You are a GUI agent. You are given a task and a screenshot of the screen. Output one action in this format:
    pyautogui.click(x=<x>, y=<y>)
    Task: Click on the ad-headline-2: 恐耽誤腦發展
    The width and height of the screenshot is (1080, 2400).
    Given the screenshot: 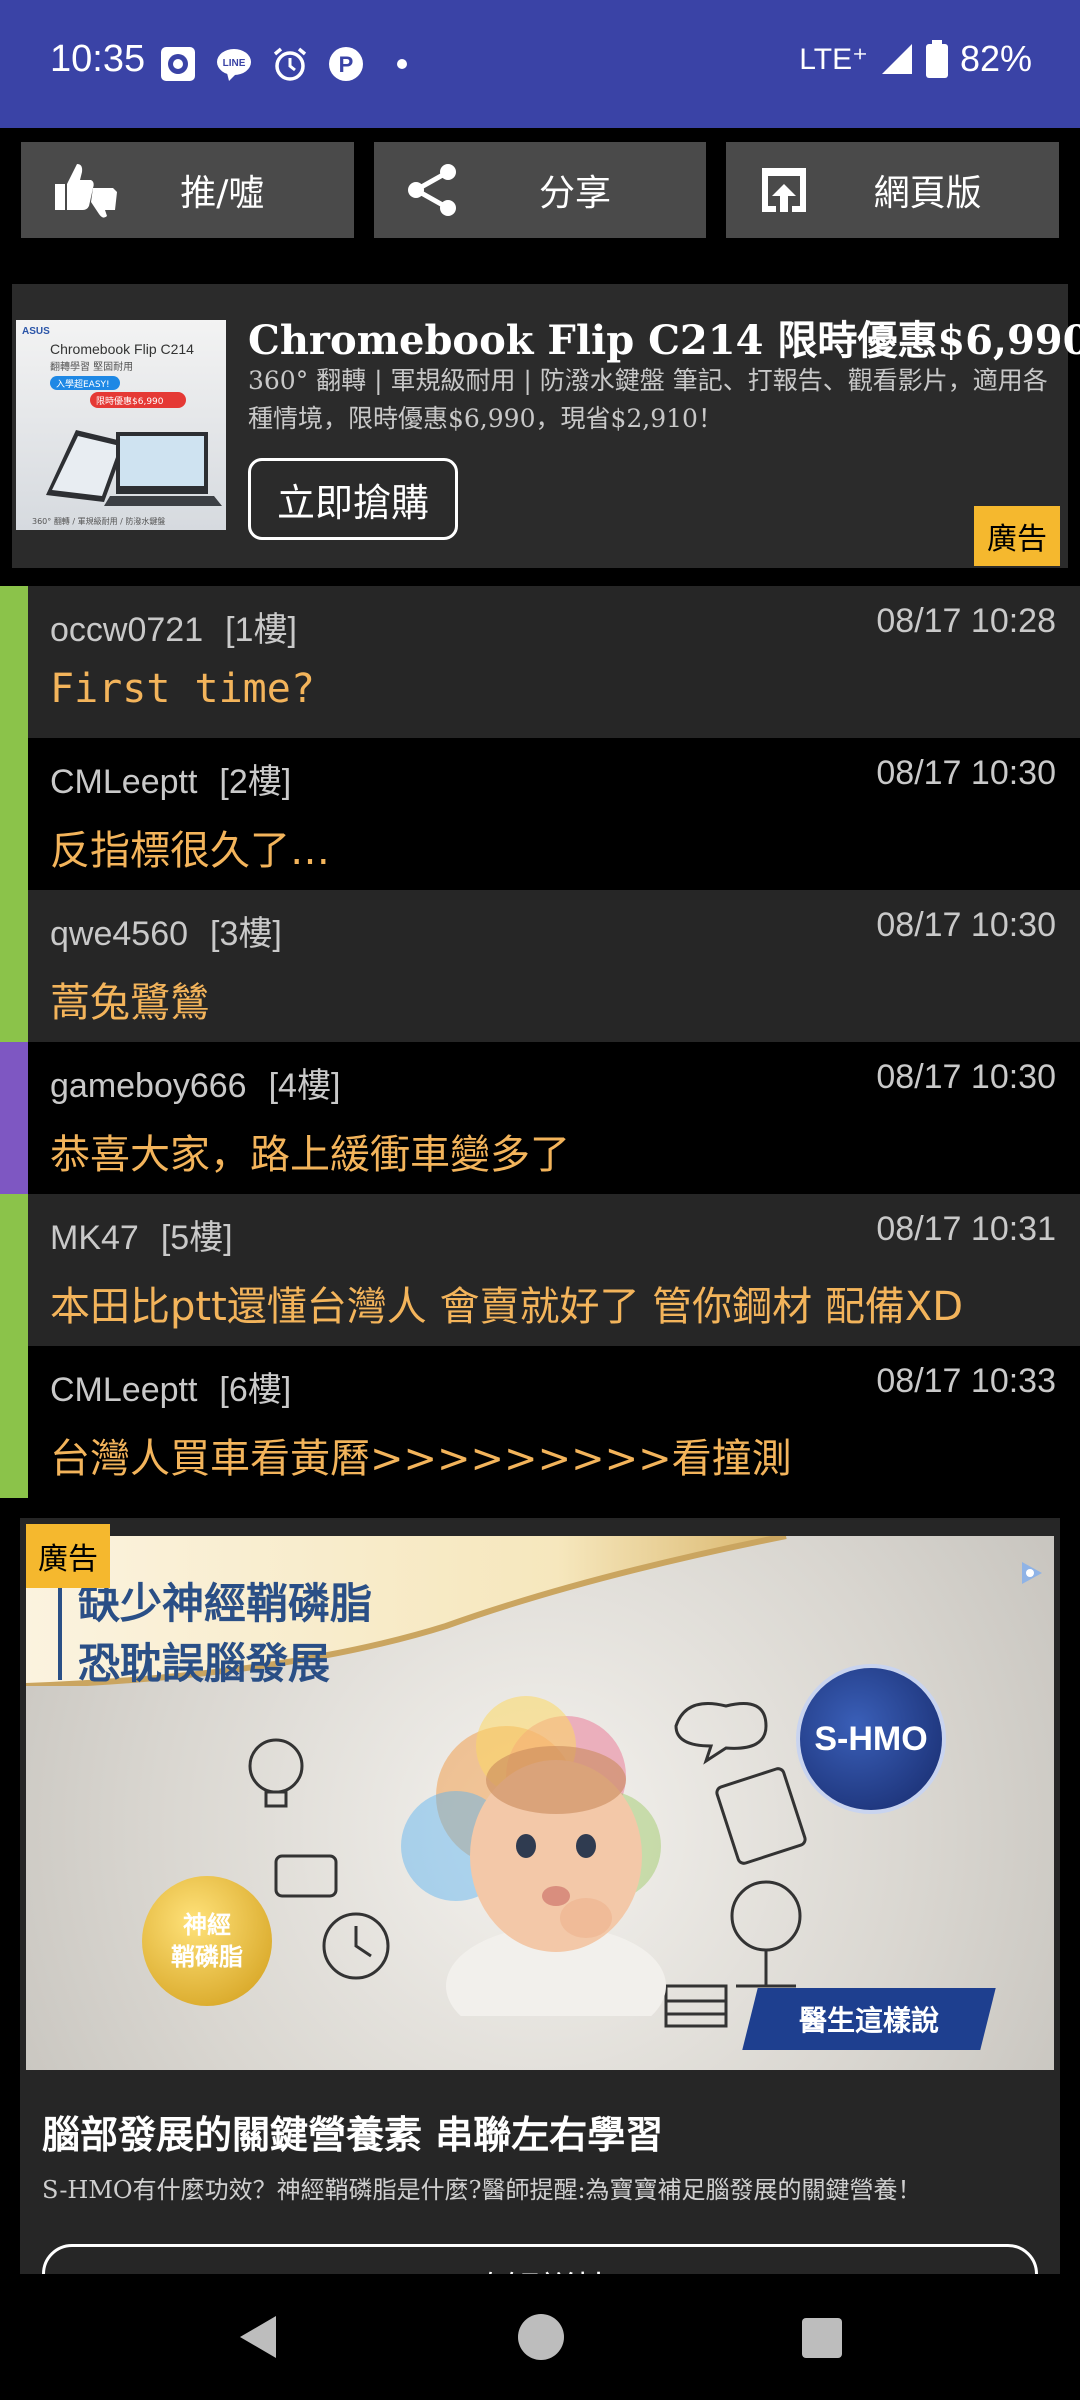 What is the action you would take?
    pyautogui.click(x=204, y=1663)
    